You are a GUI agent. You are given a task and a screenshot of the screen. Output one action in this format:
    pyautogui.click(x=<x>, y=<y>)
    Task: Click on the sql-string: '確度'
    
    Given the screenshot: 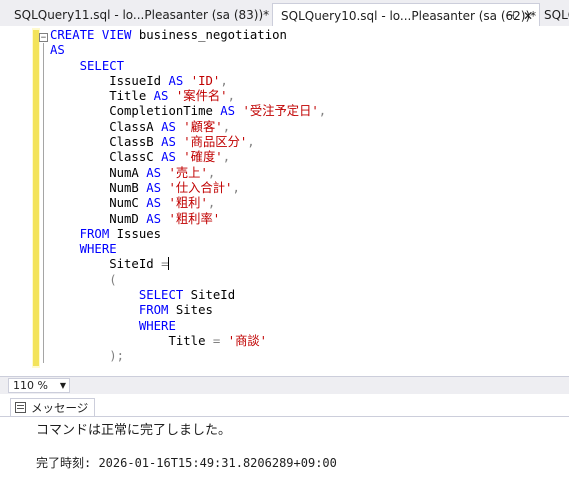 What is the action you would take?
    pyautogui.click(x=203, y=157)
    